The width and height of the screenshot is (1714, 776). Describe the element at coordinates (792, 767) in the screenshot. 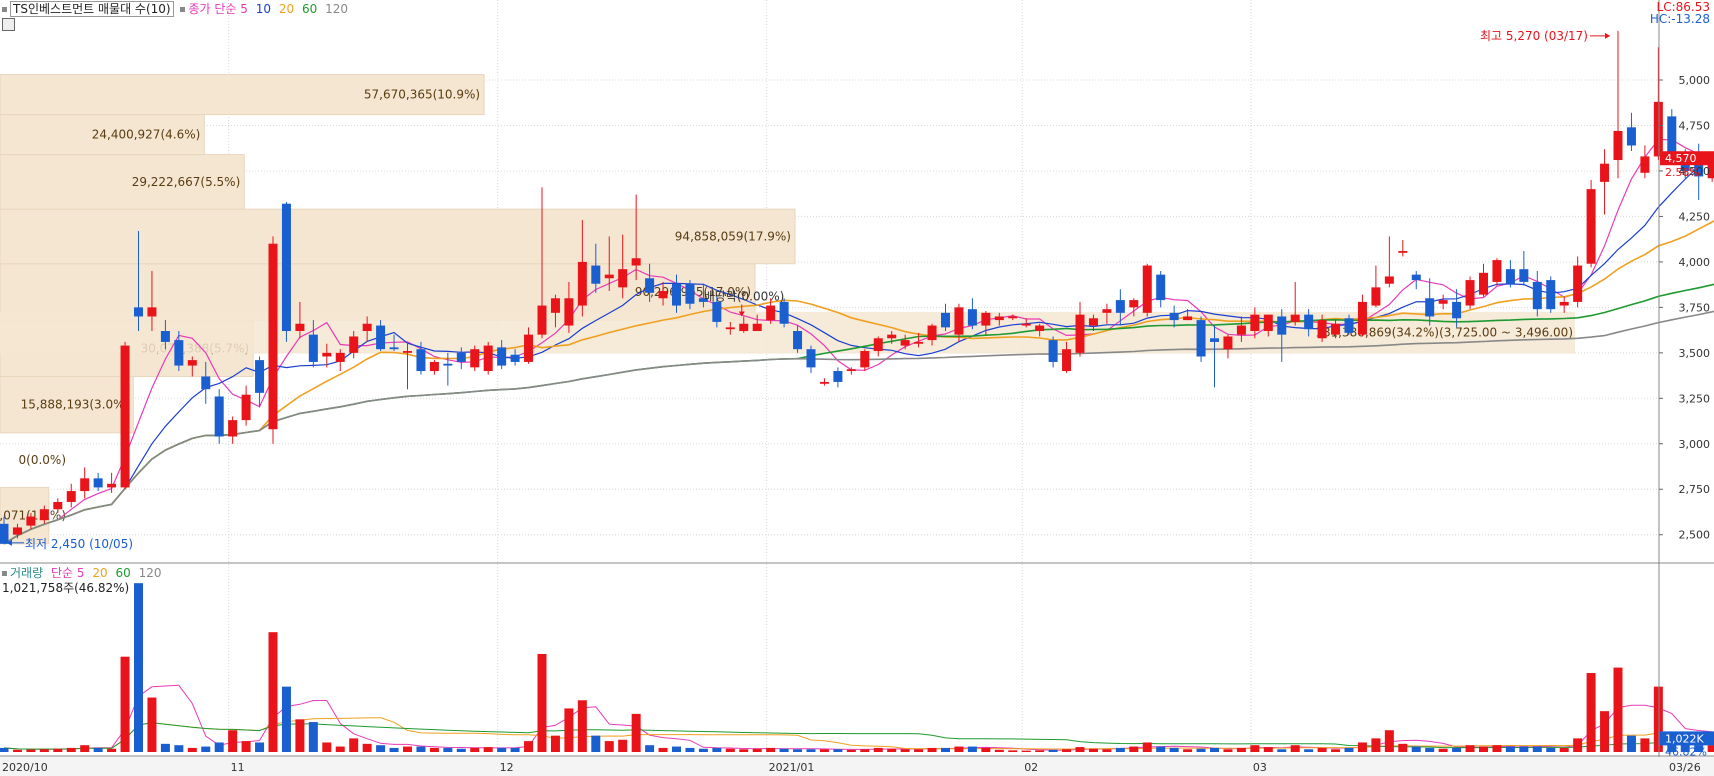

I see `x-tick-label: 2021/01` at that location.